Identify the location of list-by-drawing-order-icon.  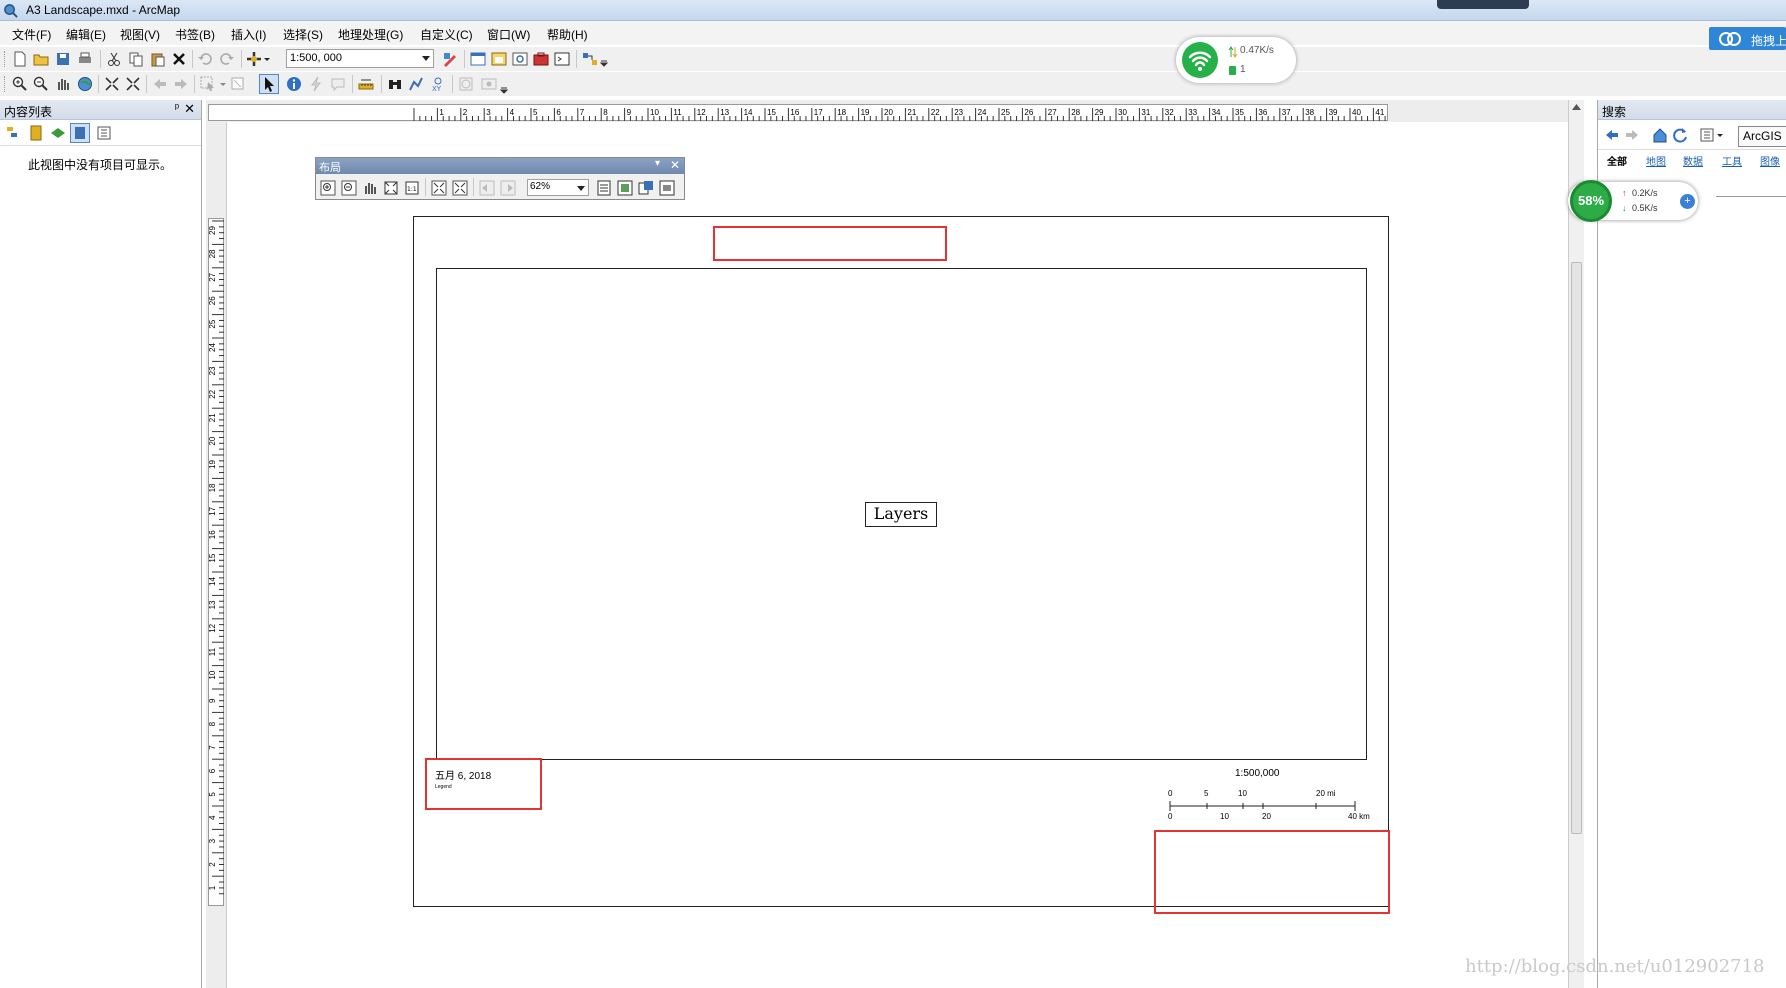
(14, 133).